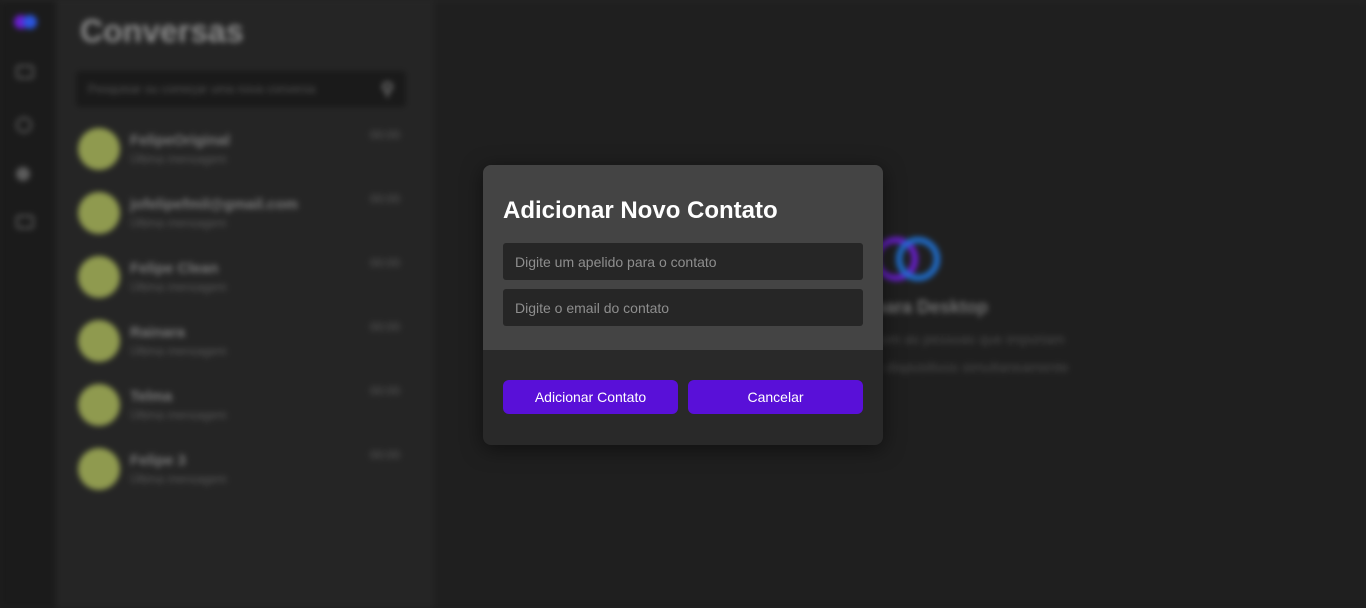  I want to click on chat-name: Felipe Clean, so click(174, 268).